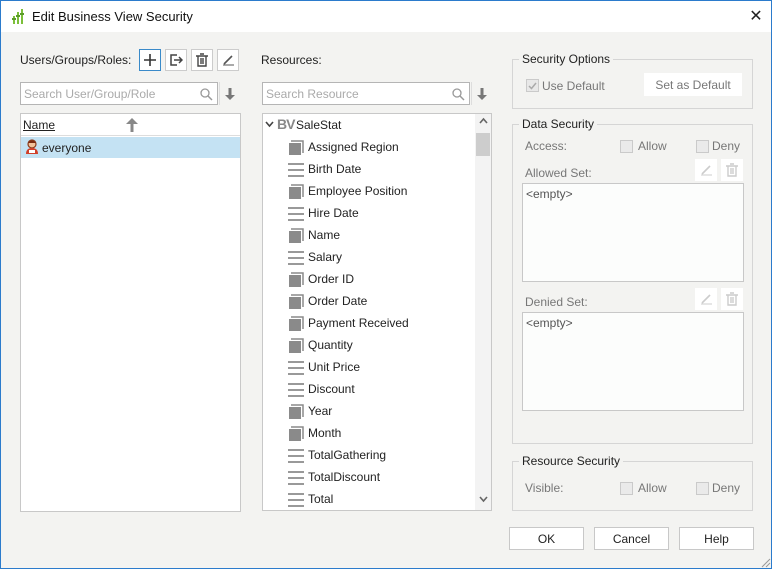 Image resolution: width=772 pixels, height=569 pixels. What do you see at coordinates (483, 144) in the screenshot?
I see `scroll-thumb` at bounding box center [483, 144].